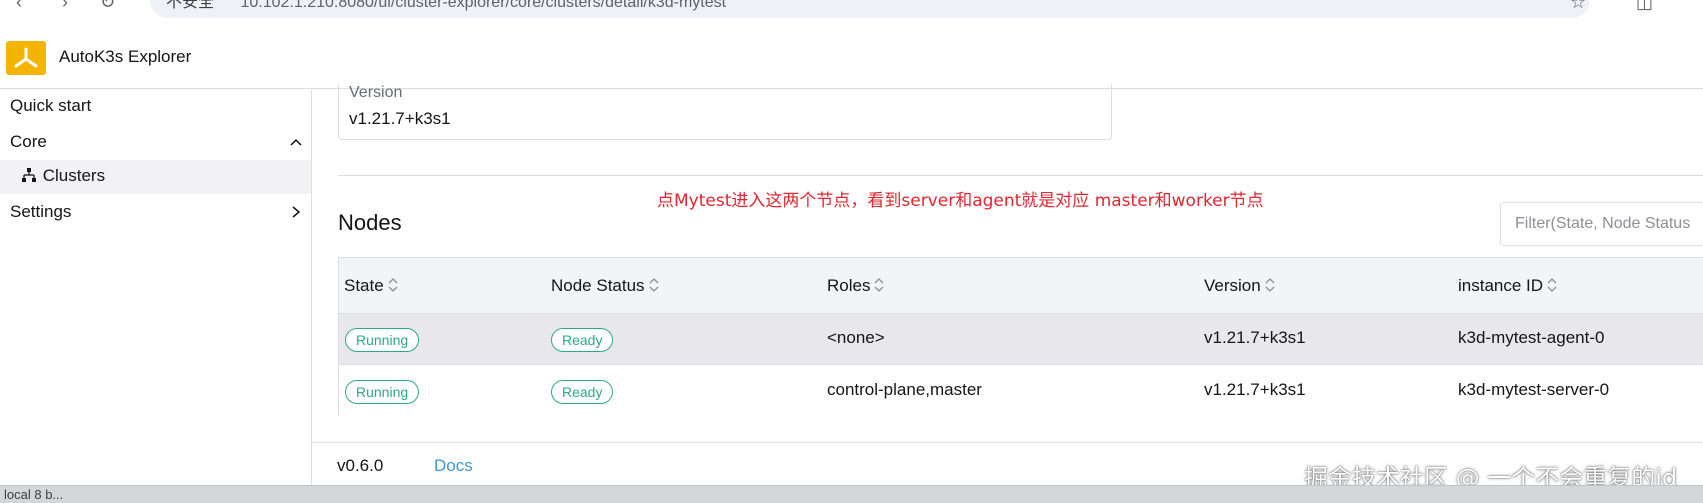 This screenshot has height=503, width=1703. What do you see at coordinates (107, 6) in the screenshot?
I see `reload-icon: ↻` at bounding box center [107, 6].